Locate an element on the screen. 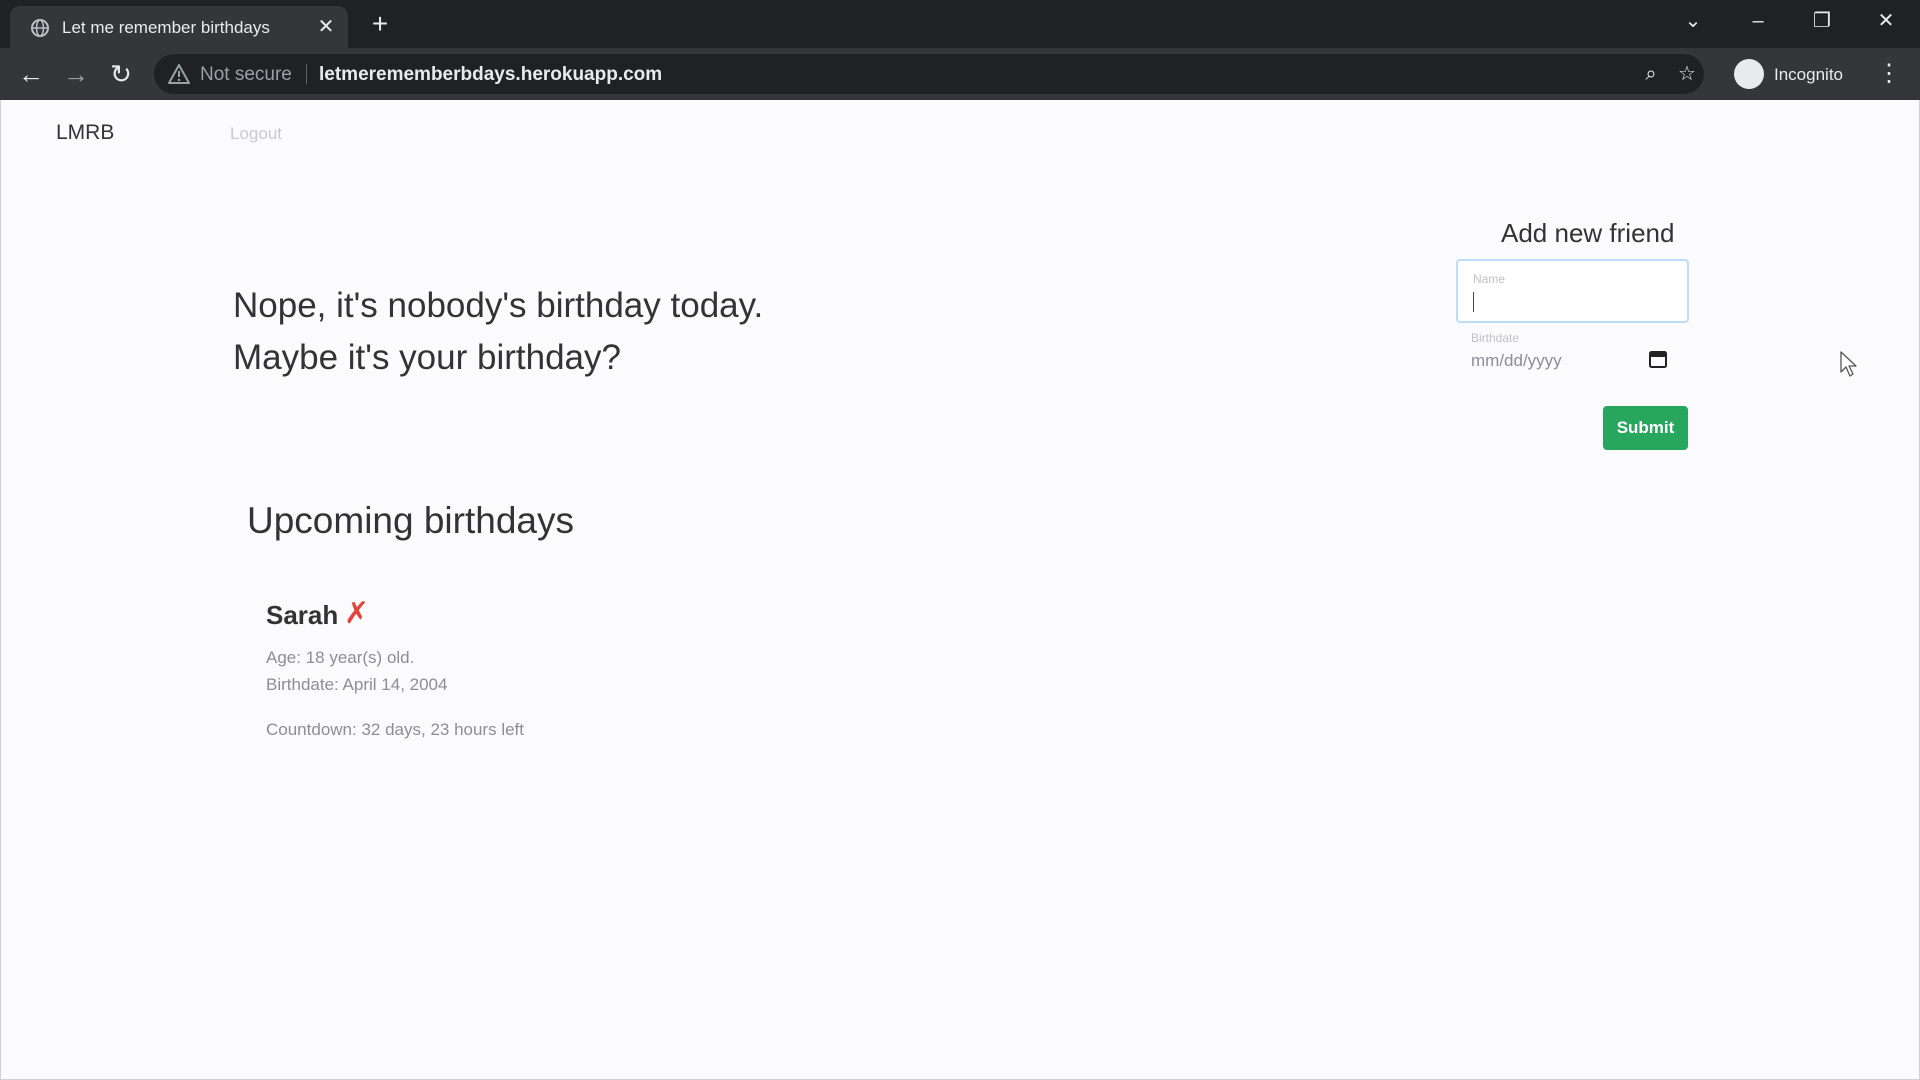  bookmark-star-icon: ☆ is located at coordinates (1687, 74).